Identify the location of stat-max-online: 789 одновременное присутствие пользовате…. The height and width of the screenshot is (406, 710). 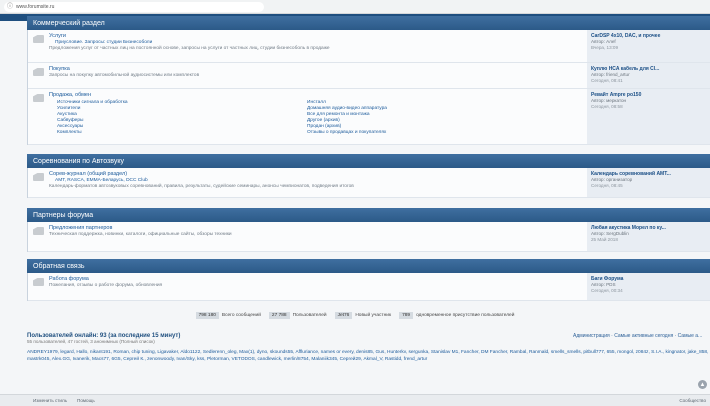
(457, 315).